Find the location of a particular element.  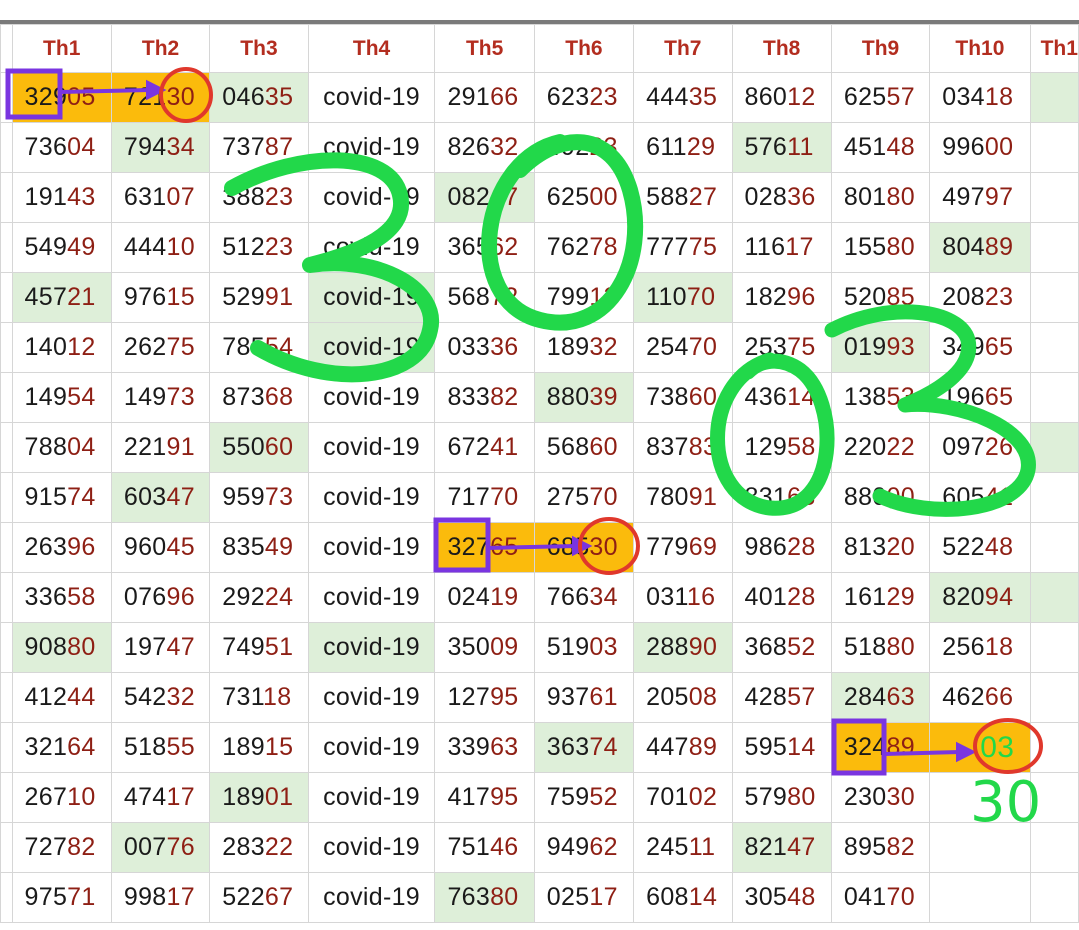

table-cell: 80180 is located at coordinates (880, 197).